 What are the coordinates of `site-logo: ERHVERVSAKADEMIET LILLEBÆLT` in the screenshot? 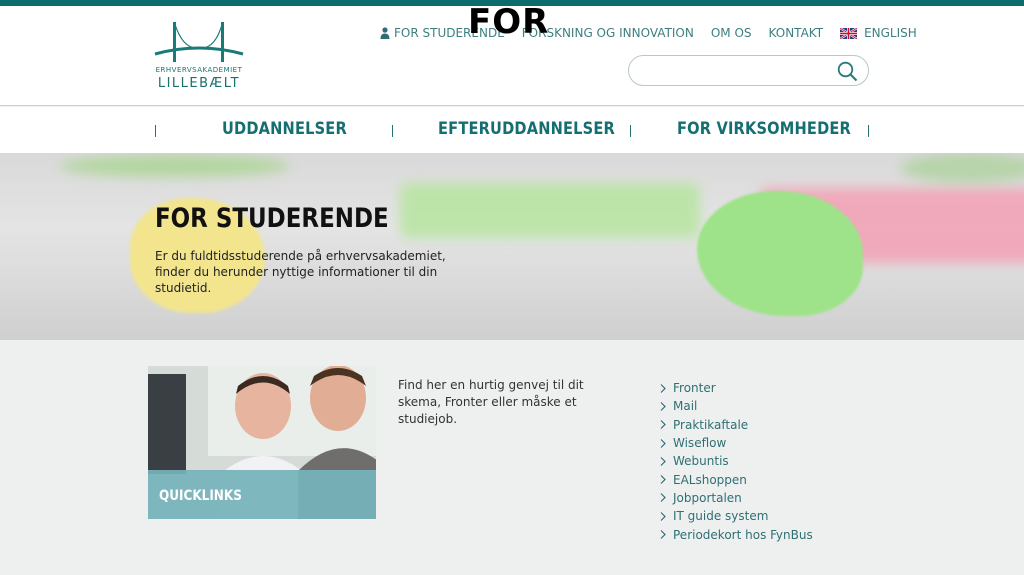 It's located at (199, 55).